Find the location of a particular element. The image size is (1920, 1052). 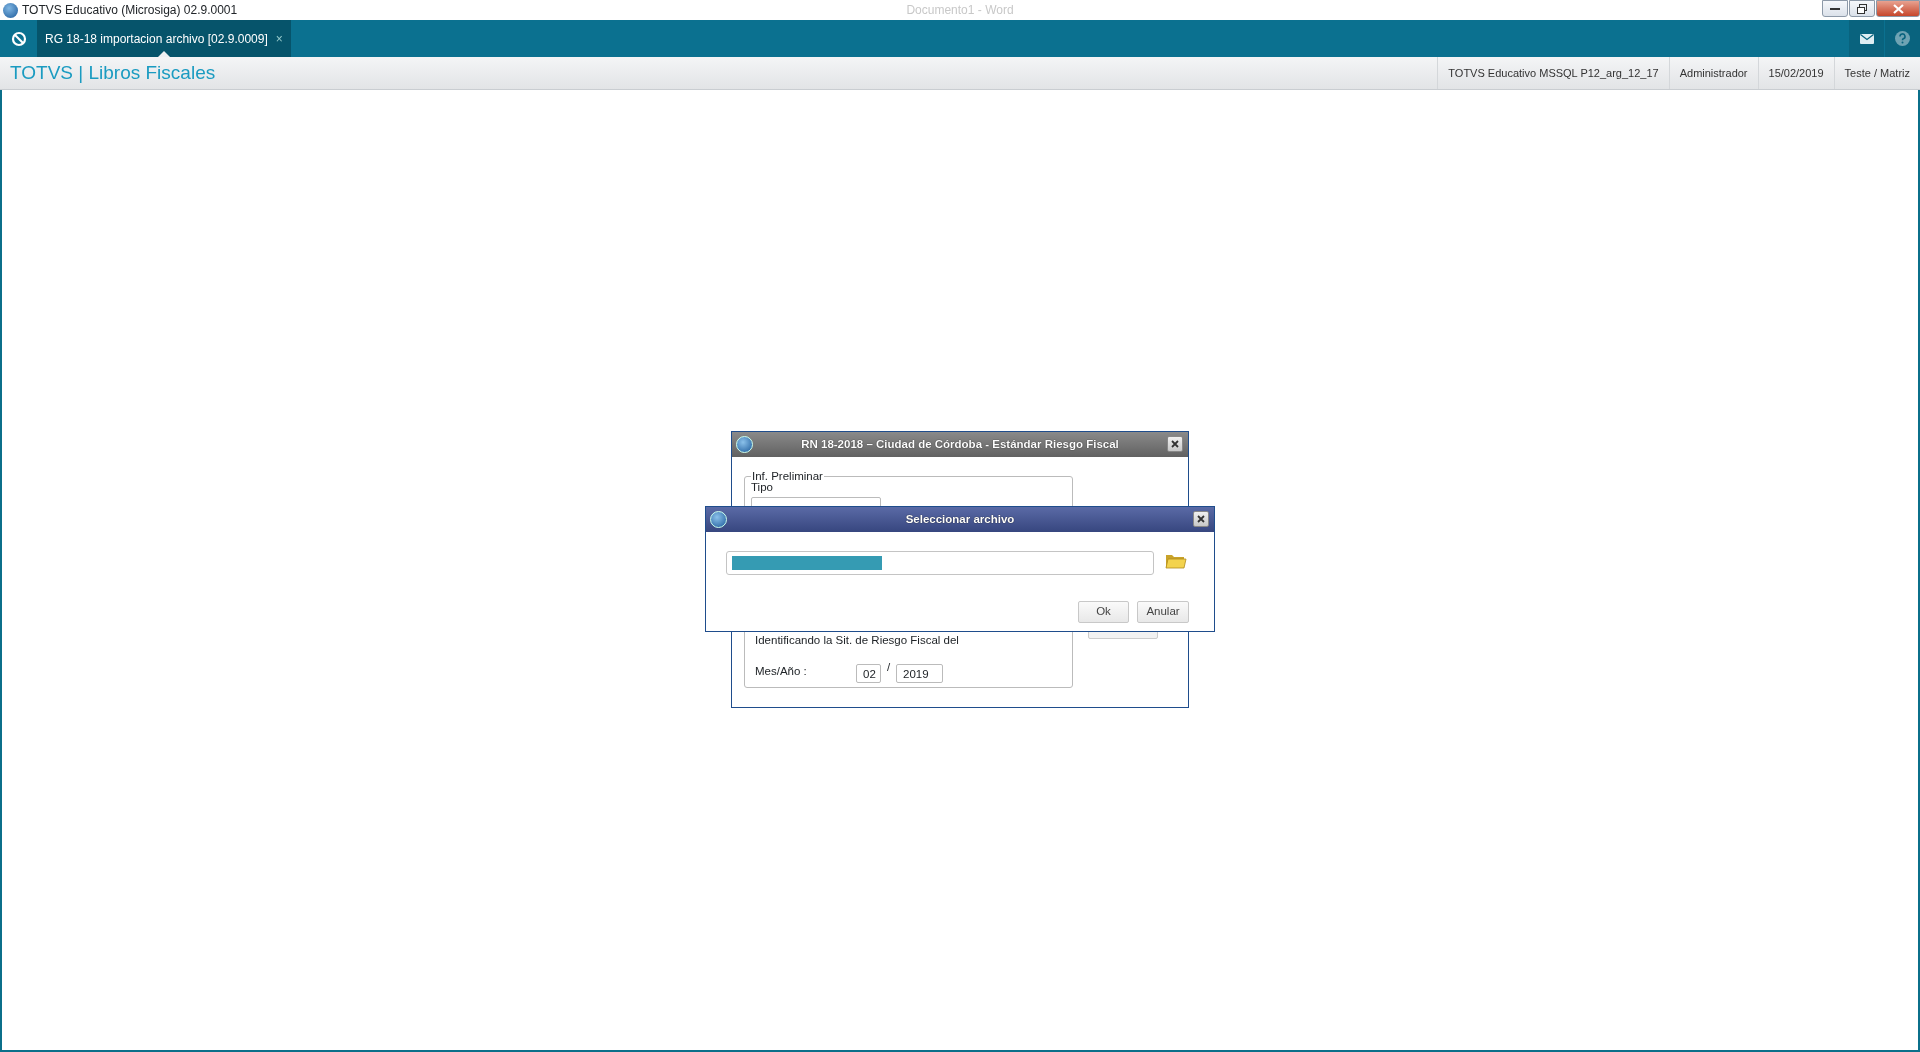

folder-icon is located at coordinates (1176, 561).